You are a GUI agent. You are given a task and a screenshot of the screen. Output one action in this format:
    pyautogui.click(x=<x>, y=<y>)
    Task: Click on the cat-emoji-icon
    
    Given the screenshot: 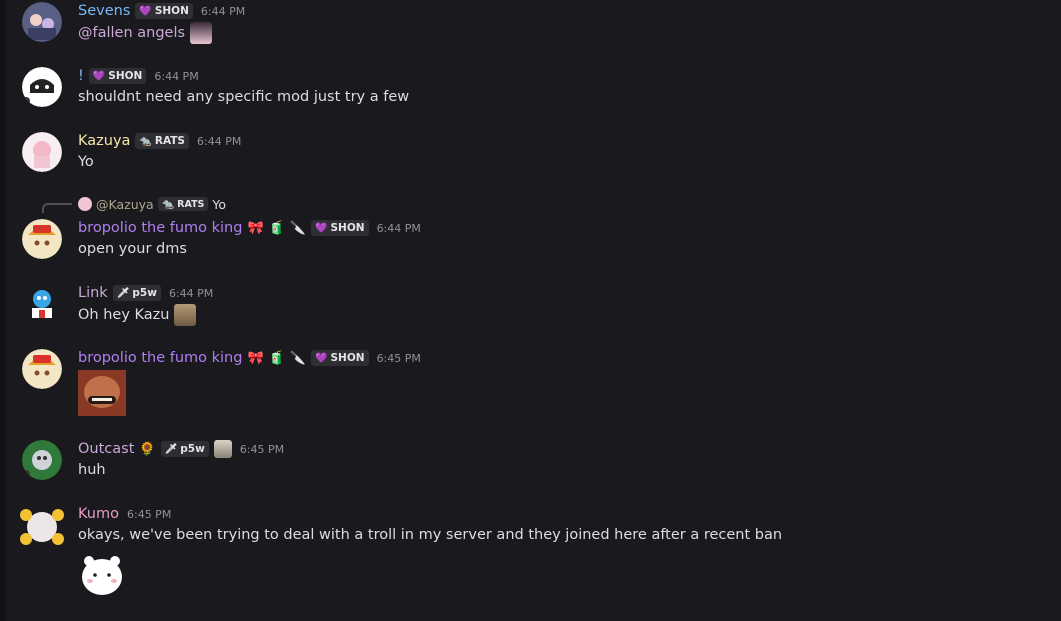 What is the action you would take?
    pyautogui.click(x=185, y=315)
    